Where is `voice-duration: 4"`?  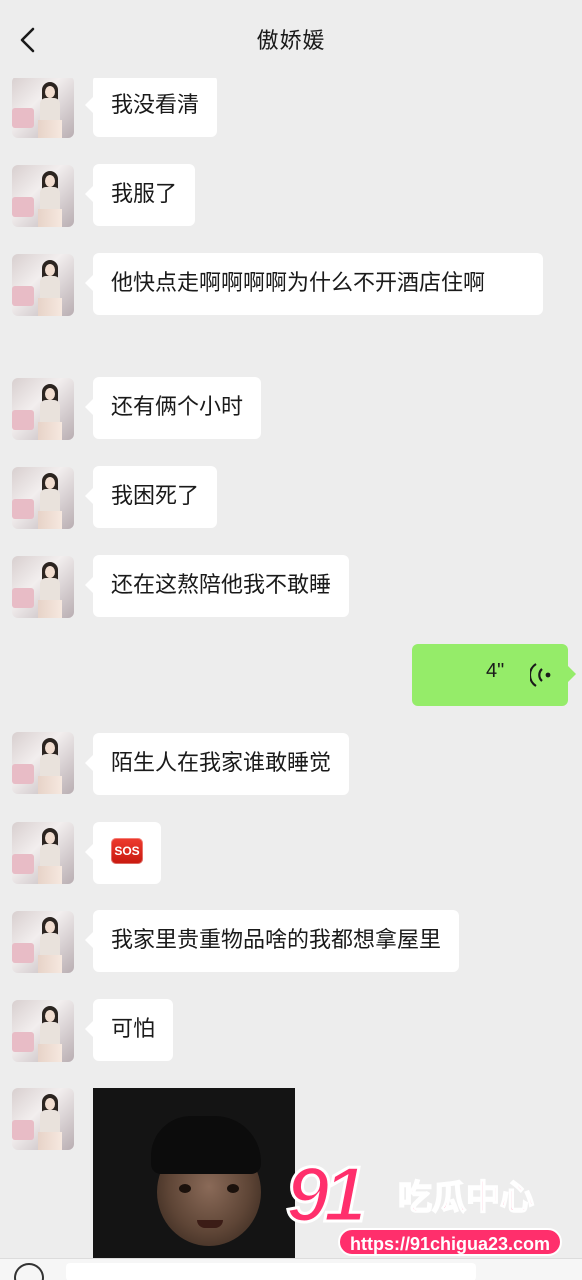 voice-duration: 4" is located at coordinates (495, 671).